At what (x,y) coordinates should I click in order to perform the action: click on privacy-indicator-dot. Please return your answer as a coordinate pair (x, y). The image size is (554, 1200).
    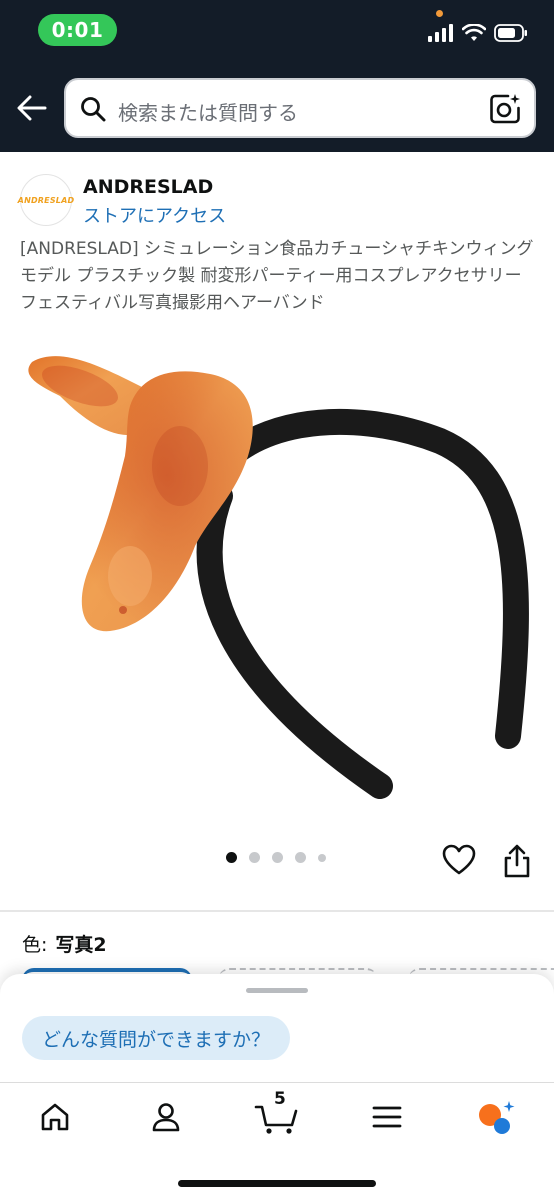
    Looking at the image, I should click on (439, 13).